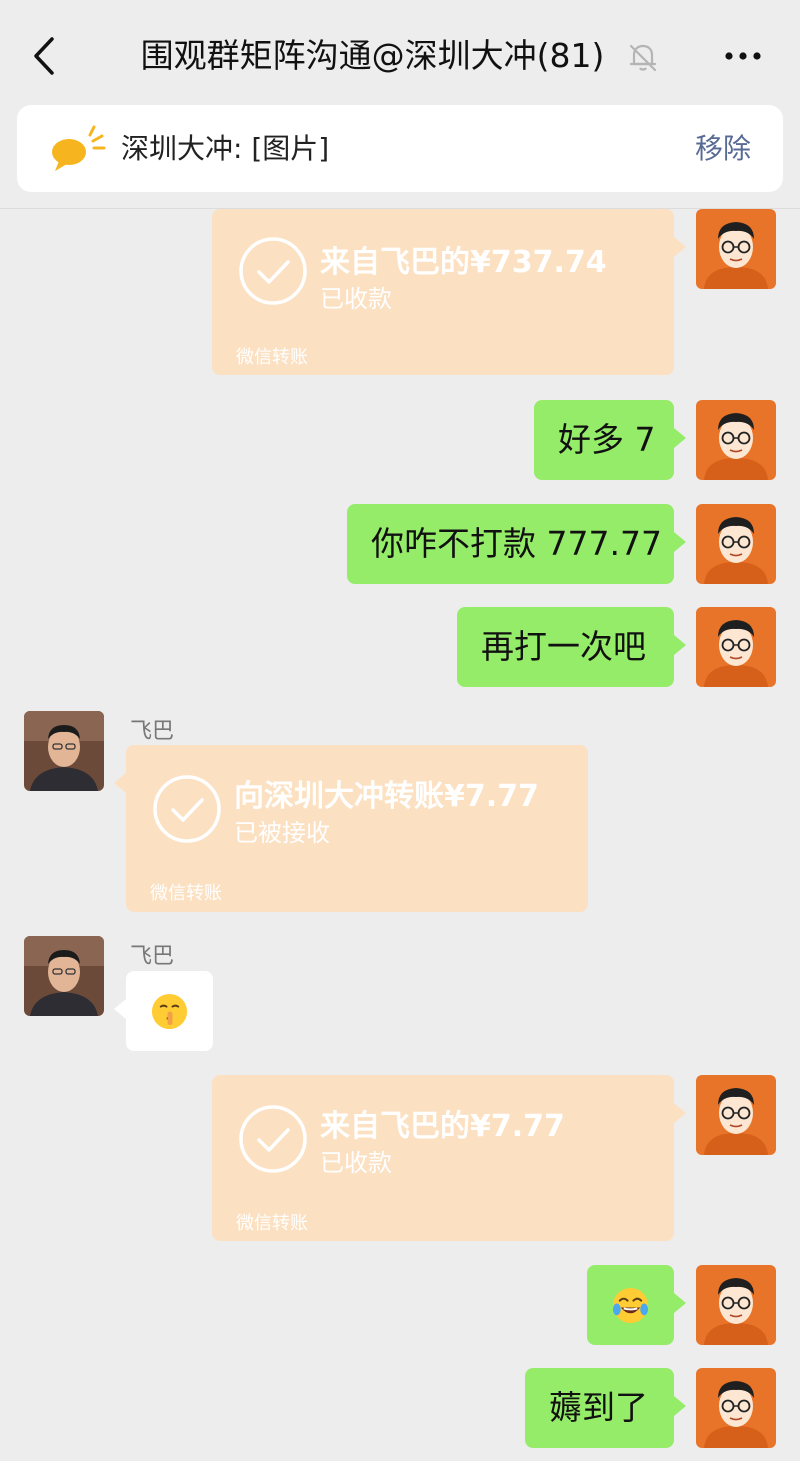  I want to click on more-button, so click(743, 56).